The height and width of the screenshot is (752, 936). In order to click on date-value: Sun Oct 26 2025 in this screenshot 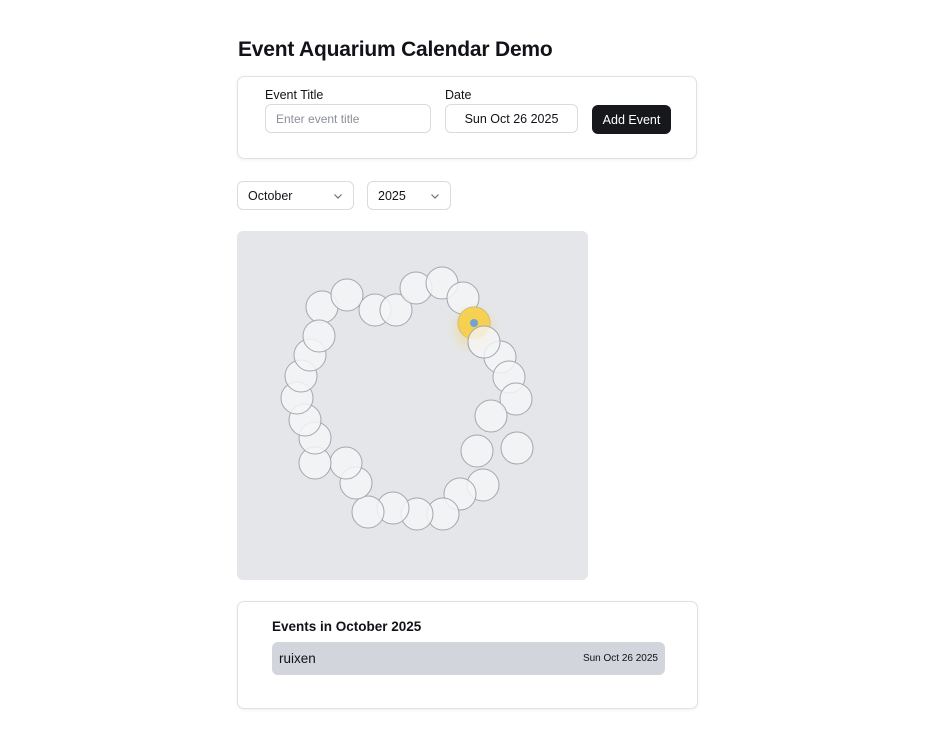, I will do `click(511, 118)`.